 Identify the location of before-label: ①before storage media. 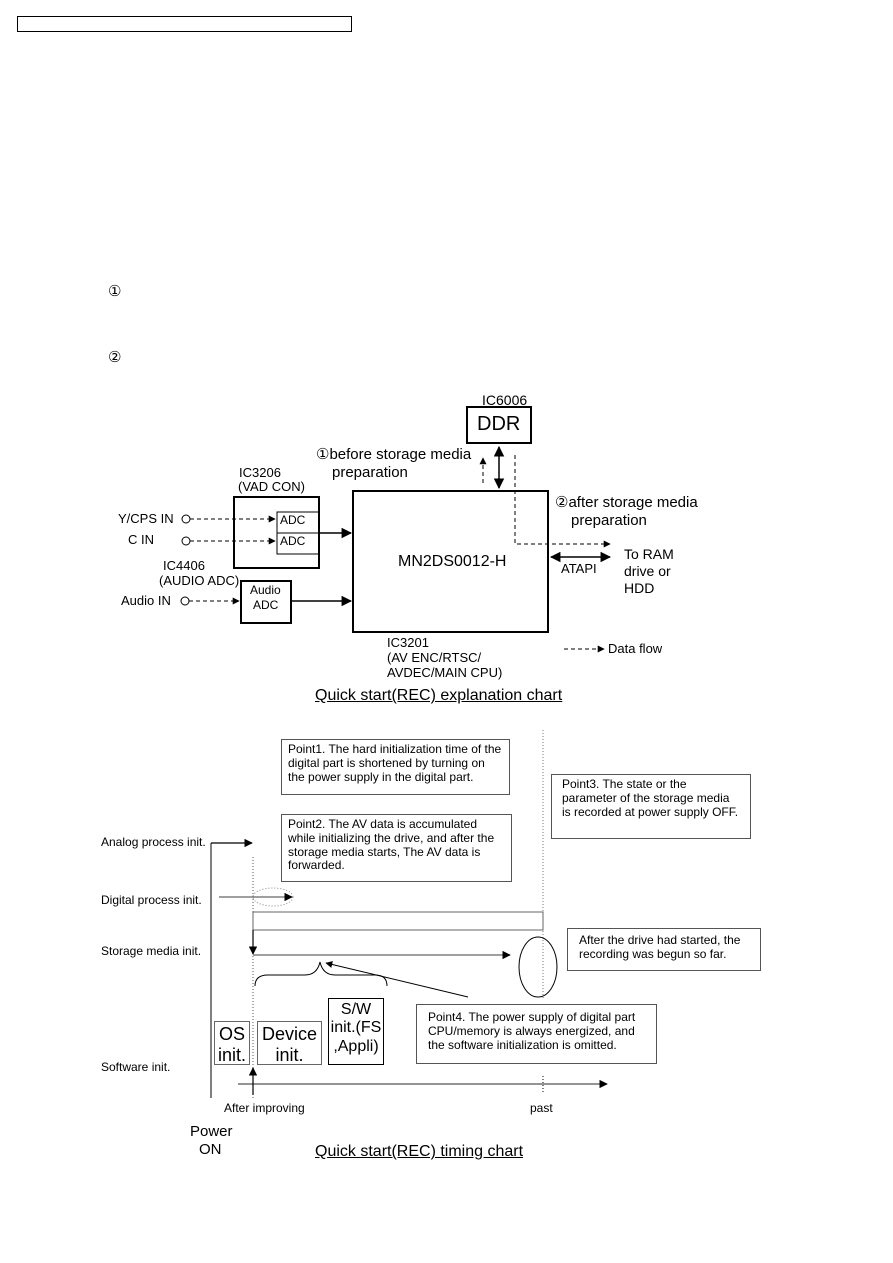
(393, 454).